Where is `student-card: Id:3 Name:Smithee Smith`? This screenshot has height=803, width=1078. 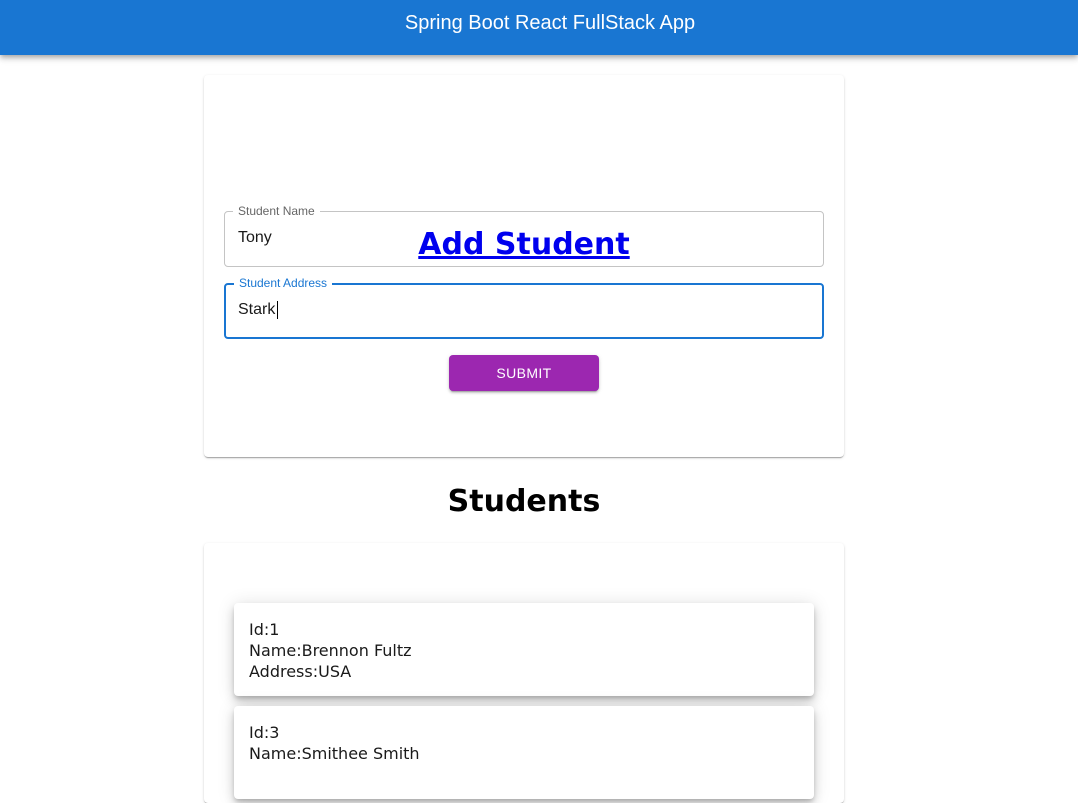
student-card: Id:3 Name:Smithee Smith is located at coordinates (524, 752).